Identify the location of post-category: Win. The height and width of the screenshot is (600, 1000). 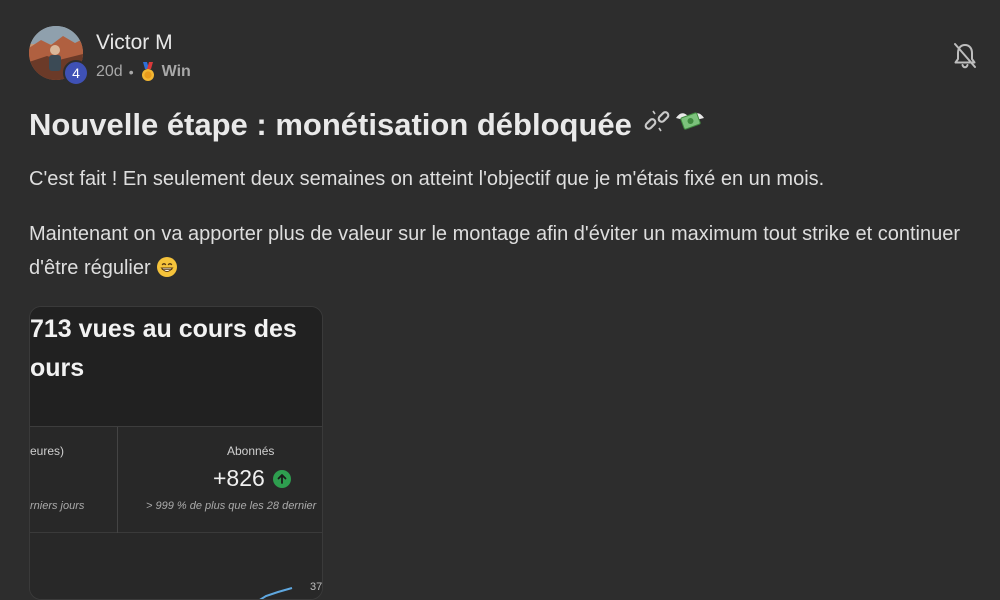
(176, 72).